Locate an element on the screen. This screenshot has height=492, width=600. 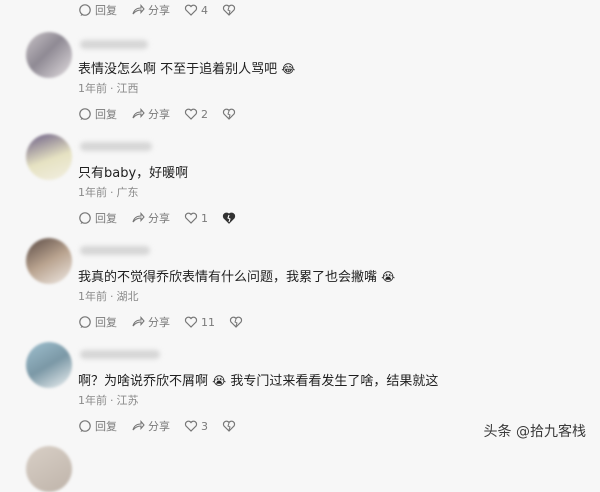
comment-actions: 回复 分享 11 is located at coordinates (167, 322).